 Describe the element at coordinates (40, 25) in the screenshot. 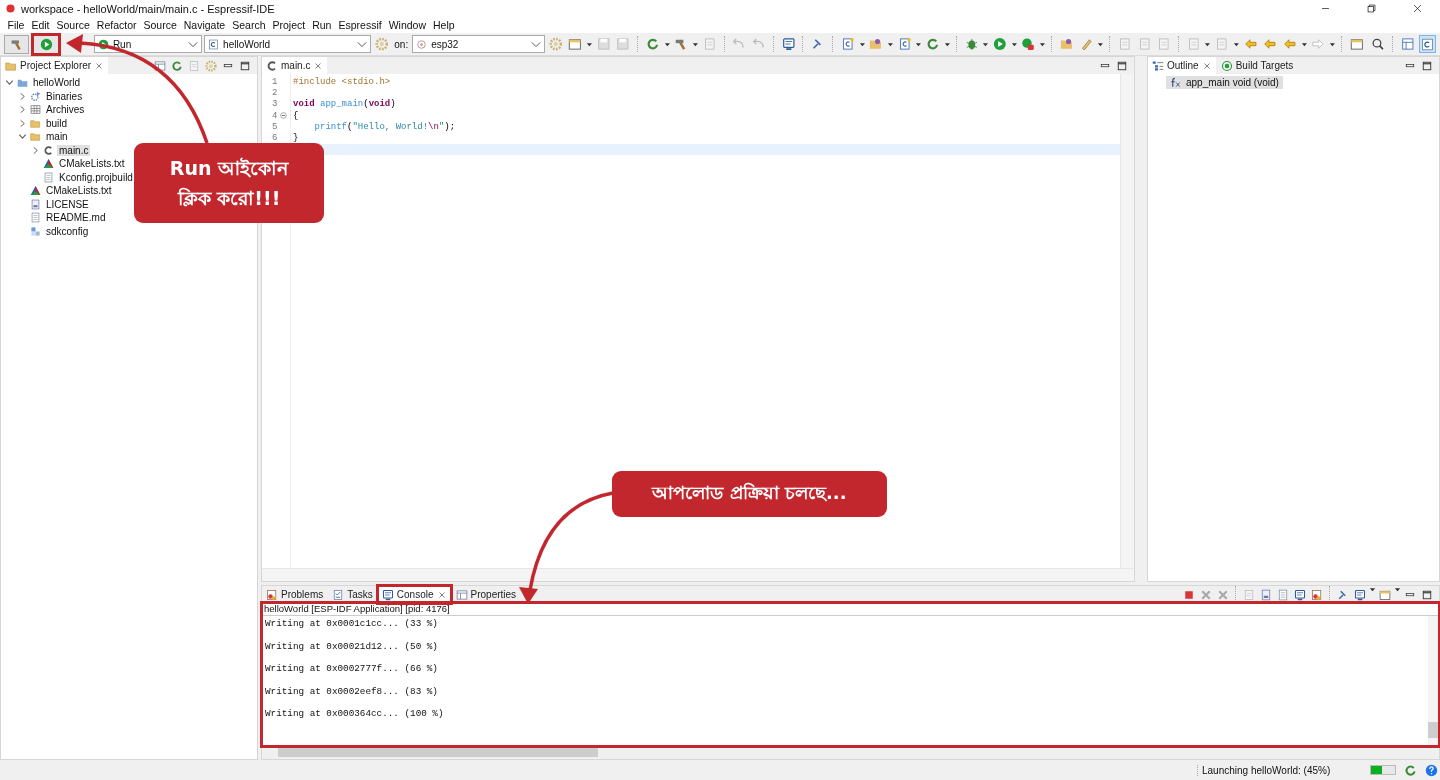

I see `menu-item: Edit` at that location.